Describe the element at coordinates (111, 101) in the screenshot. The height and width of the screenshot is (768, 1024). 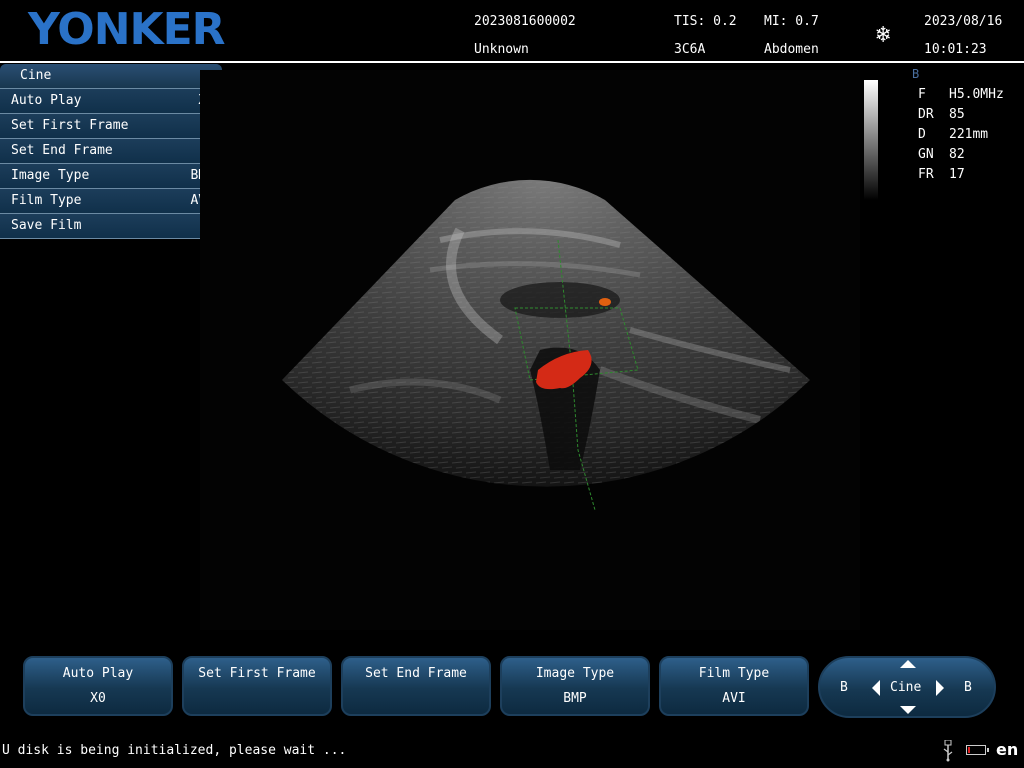
I see `menu-item-auto-play: Auto Play X0` at that location.